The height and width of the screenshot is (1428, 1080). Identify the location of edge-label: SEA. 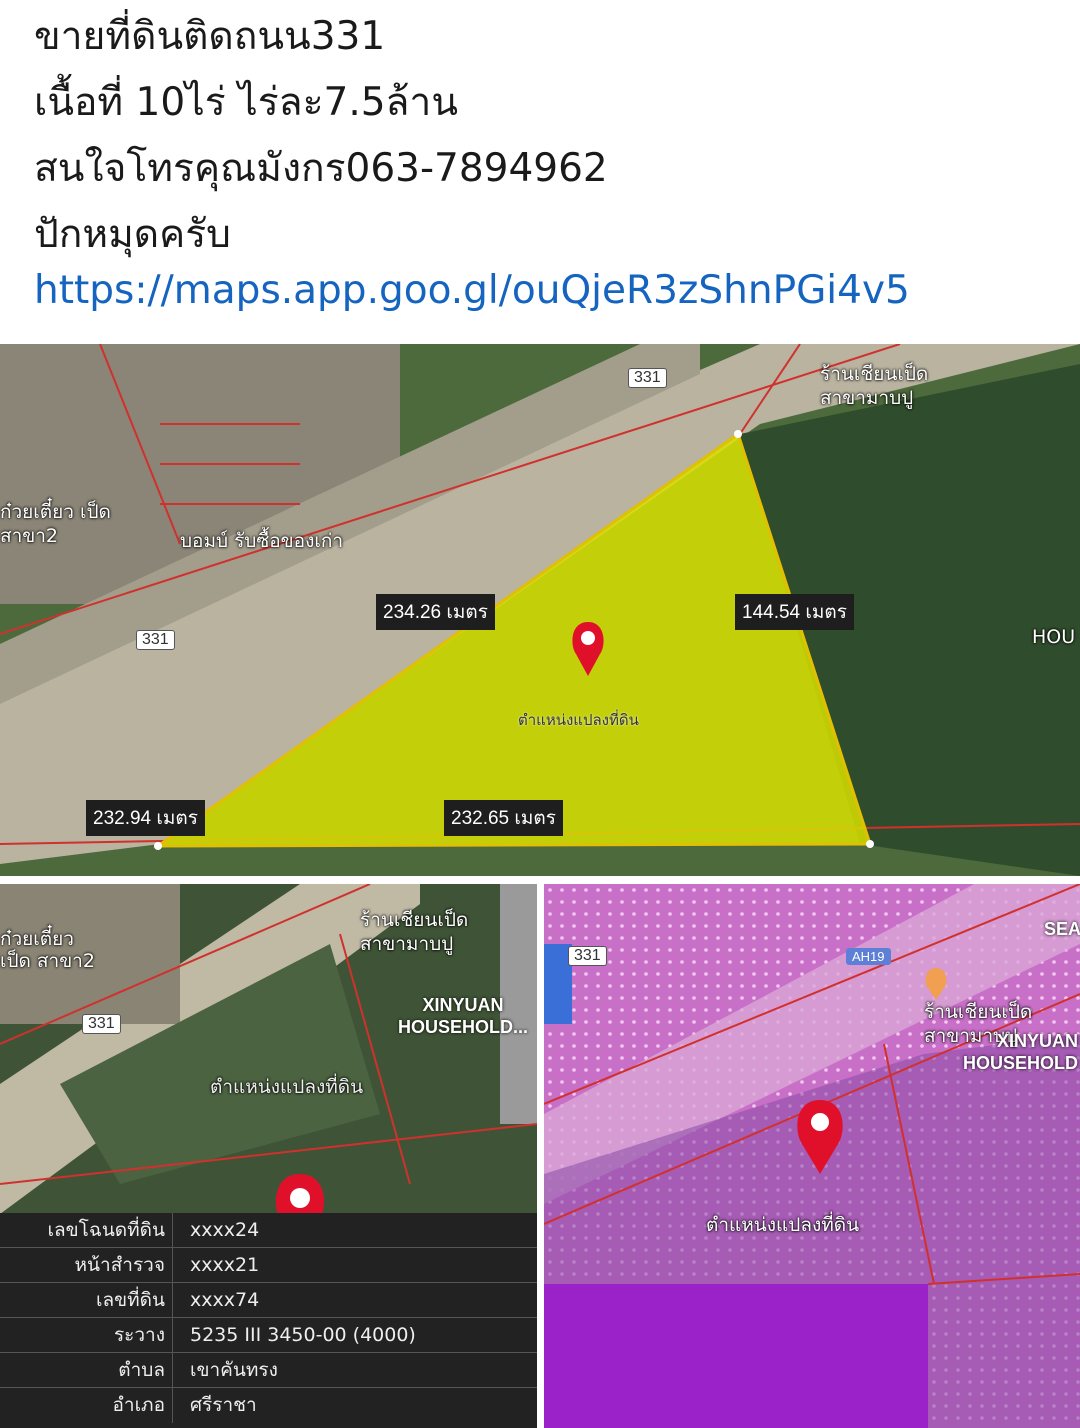
(1062, 929).